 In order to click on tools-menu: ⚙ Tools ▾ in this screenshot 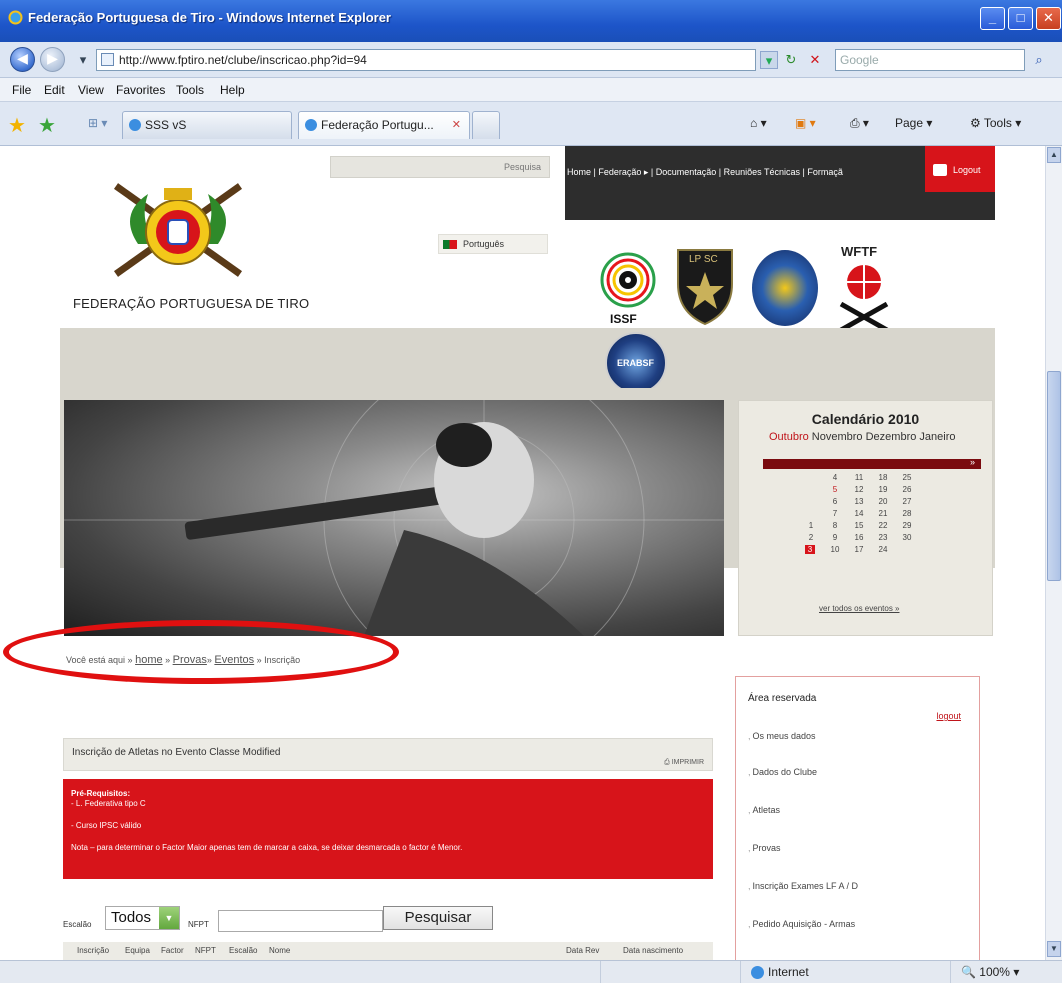, I will do `click(995, 123)`.